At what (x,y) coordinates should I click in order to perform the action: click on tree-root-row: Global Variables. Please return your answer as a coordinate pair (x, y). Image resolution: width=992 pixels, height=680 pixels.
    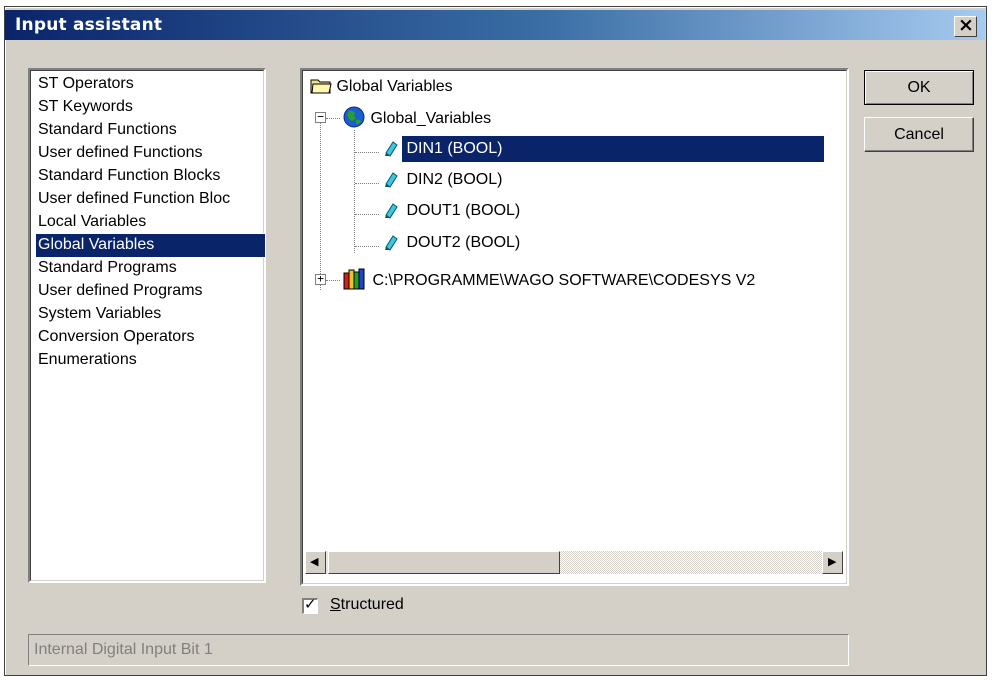
    Looking at the image, I should click on (381, 87).